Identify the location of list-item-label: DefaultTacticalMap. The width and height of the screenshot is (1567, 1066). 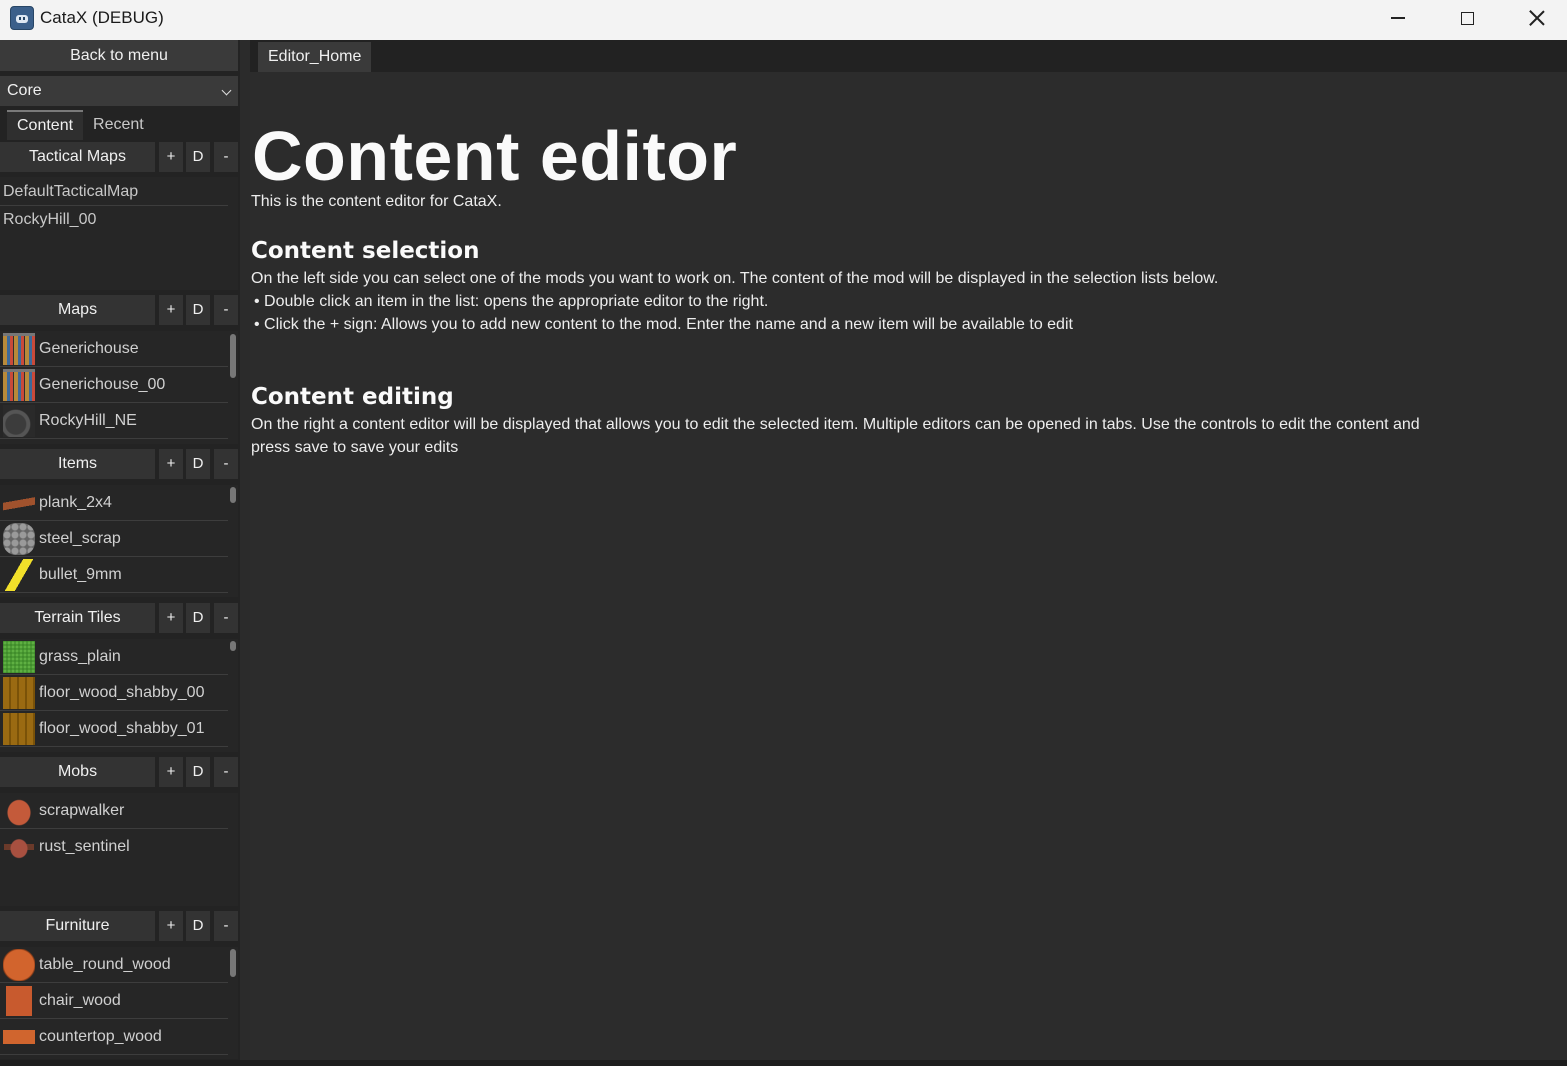
(71, 191).